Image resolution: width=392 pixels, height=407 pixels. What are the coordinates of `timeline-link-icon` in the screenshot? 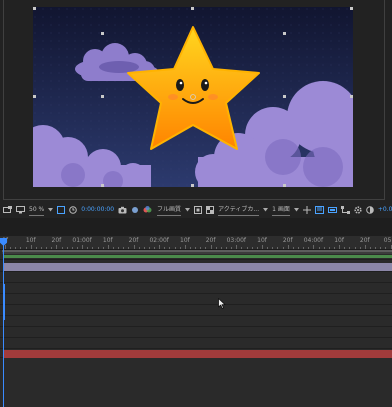 It's located at (332, 210).